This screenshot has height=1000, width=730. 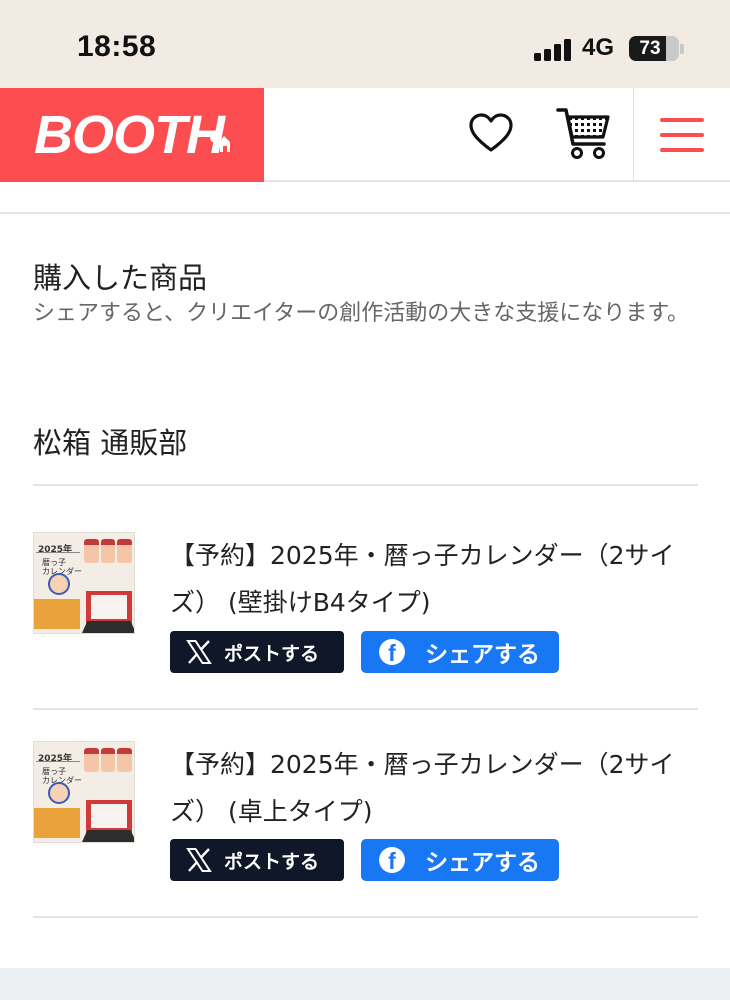 I want to click on site-header: BOOTH, so click(x=365, y=135).